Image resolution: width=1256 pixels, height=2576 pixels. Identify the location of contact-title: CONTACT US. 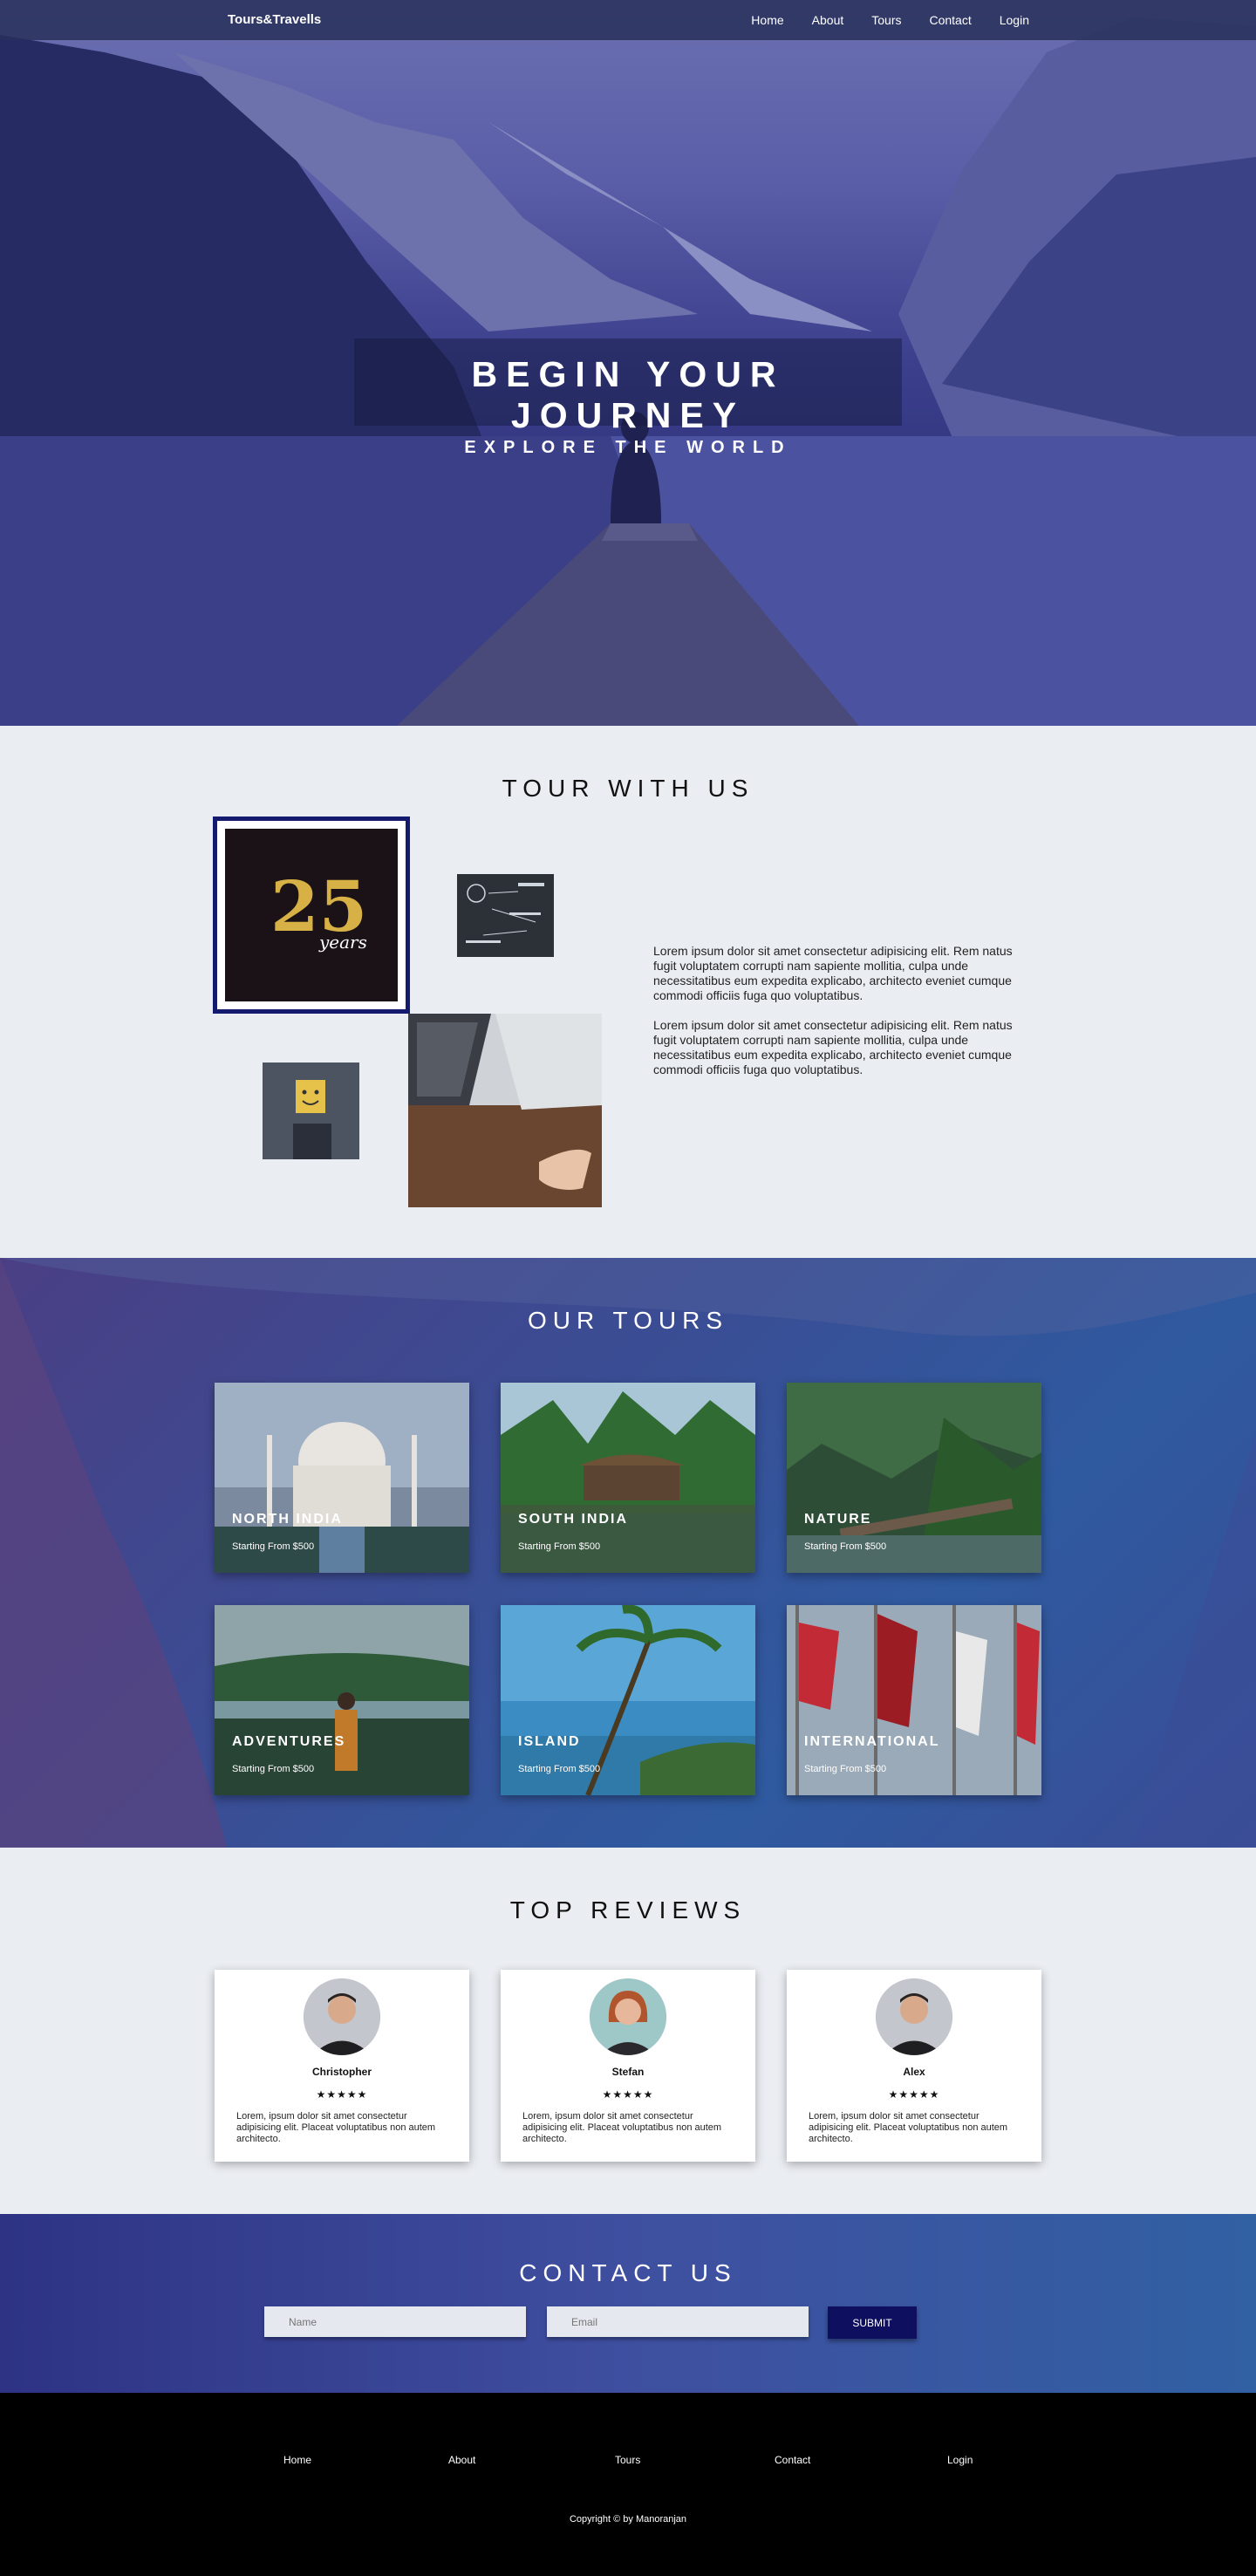
(628, 2272).